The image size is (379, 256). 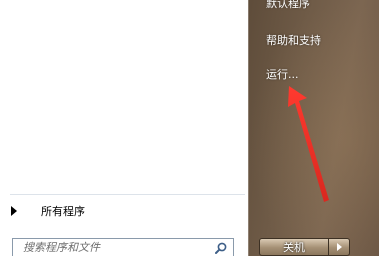 I want to click on all-programs-button: 所有程序, so click(x=121, y=211).